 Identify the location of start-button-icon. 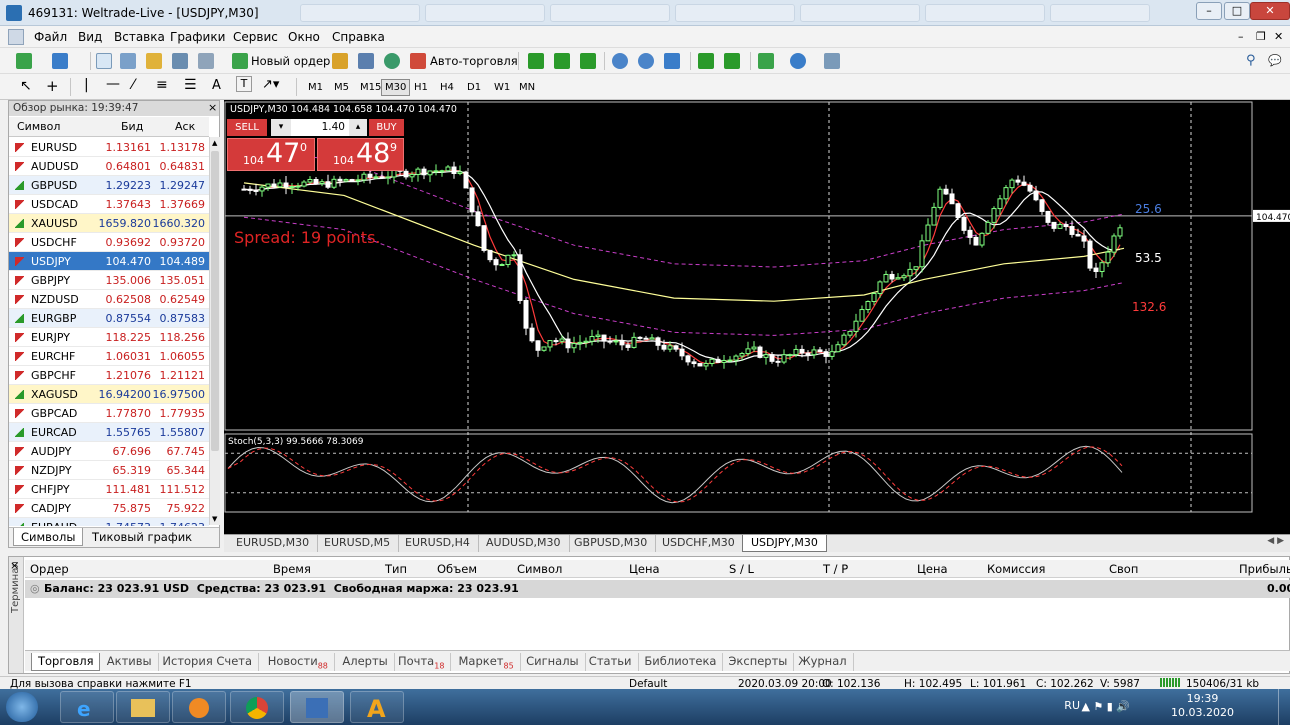
(22, 707).